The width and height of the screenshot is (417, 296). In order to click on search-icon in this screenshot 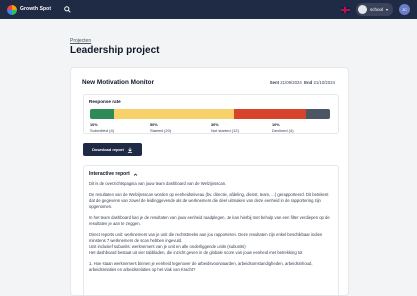, I will do `click(67, 9)`.